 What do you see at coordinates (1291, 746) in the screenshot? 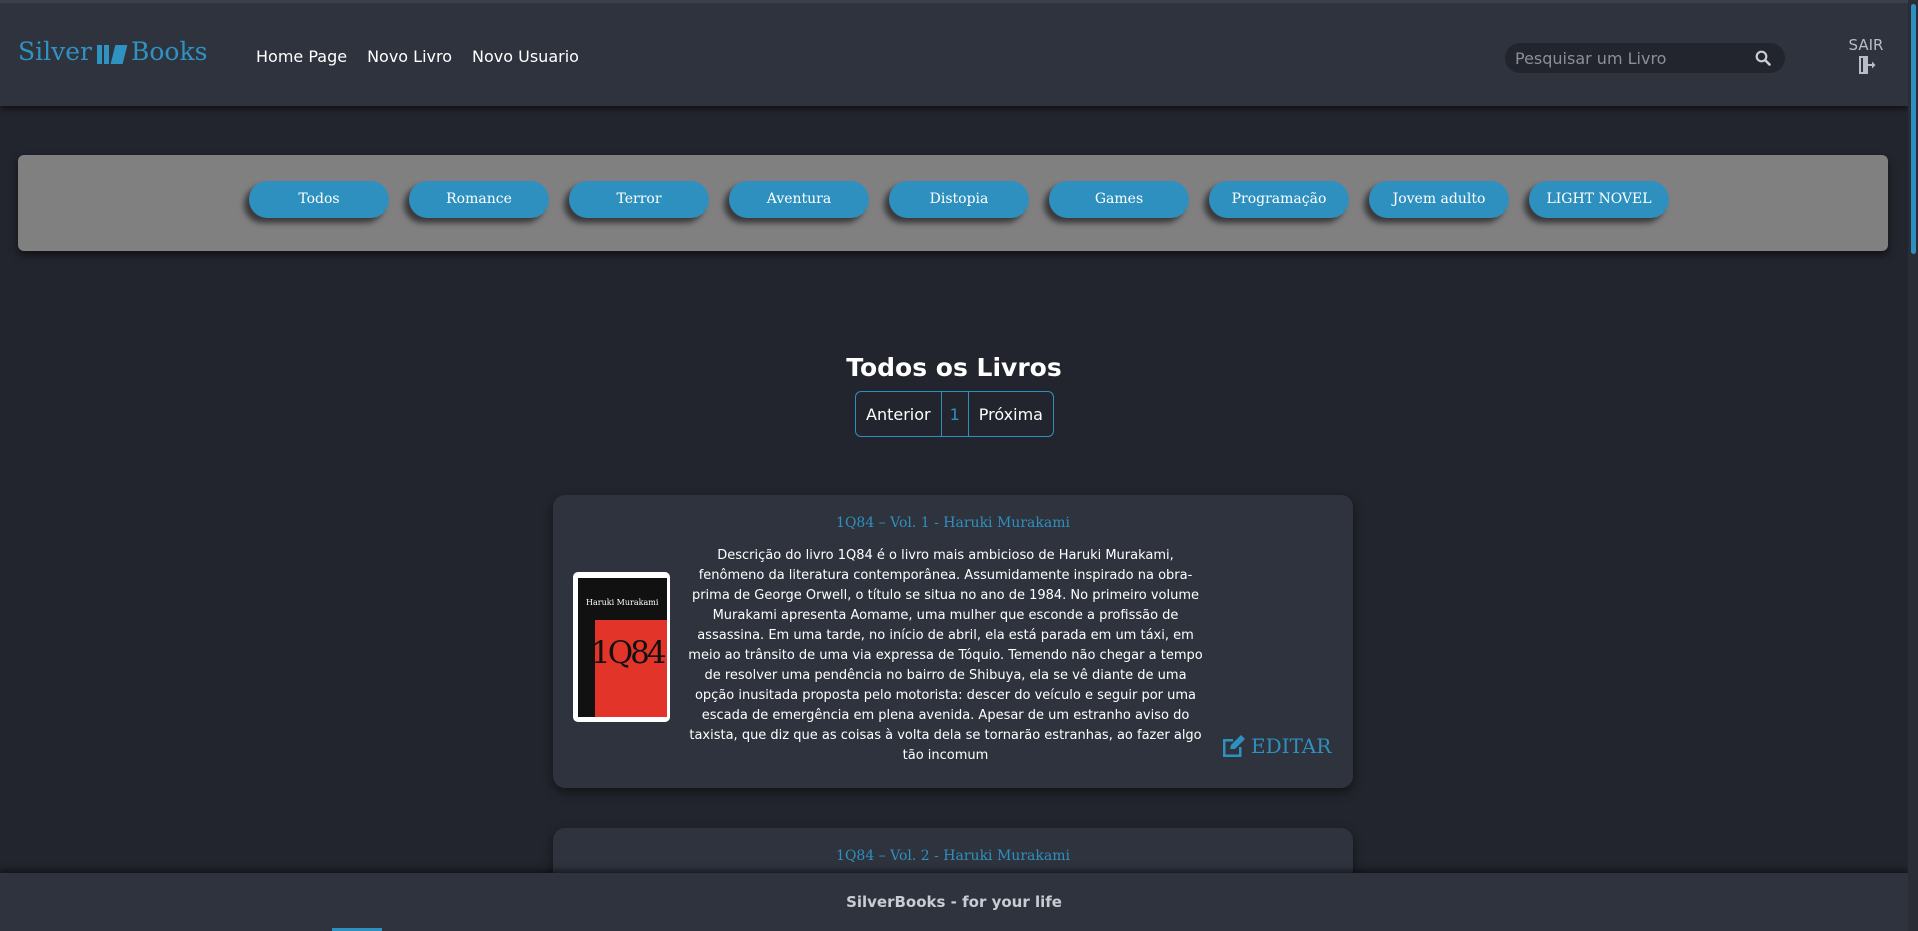
I see `edit-label: EDITAR` at bounding box center [1291, 746].